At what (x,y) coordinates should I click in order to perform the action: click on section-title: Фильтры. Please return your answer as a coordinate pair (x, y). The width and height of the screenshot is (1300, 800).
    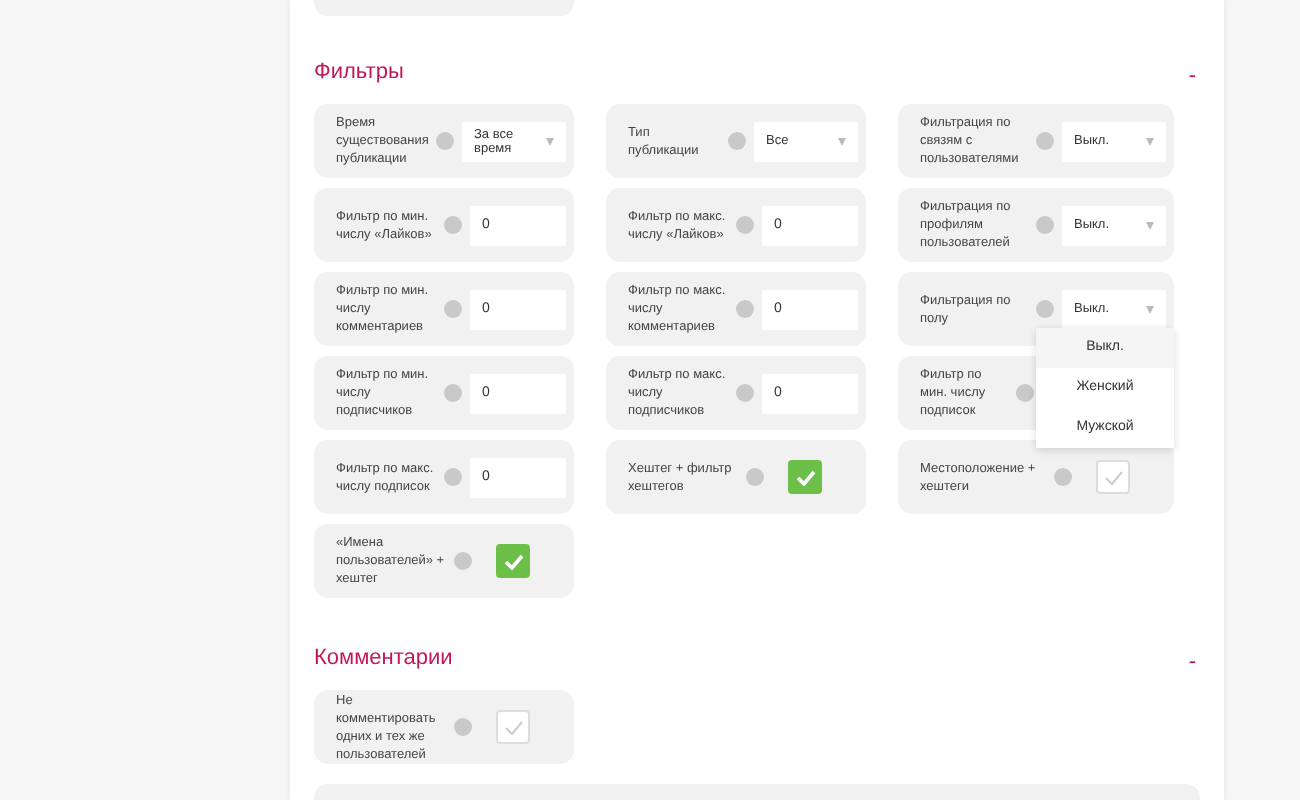
    Looking at the image, I should click on (359, 72).